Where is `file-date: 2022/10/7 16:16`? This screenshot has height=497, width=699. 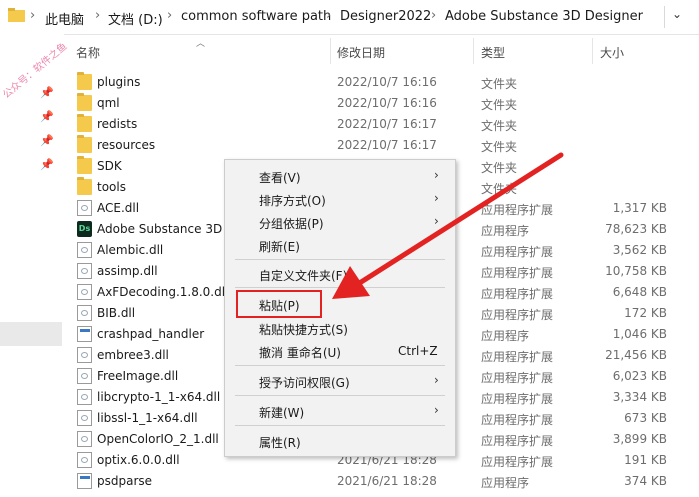 file-date: 2022/10/7 16:16 is located at coordinates (387, 82).